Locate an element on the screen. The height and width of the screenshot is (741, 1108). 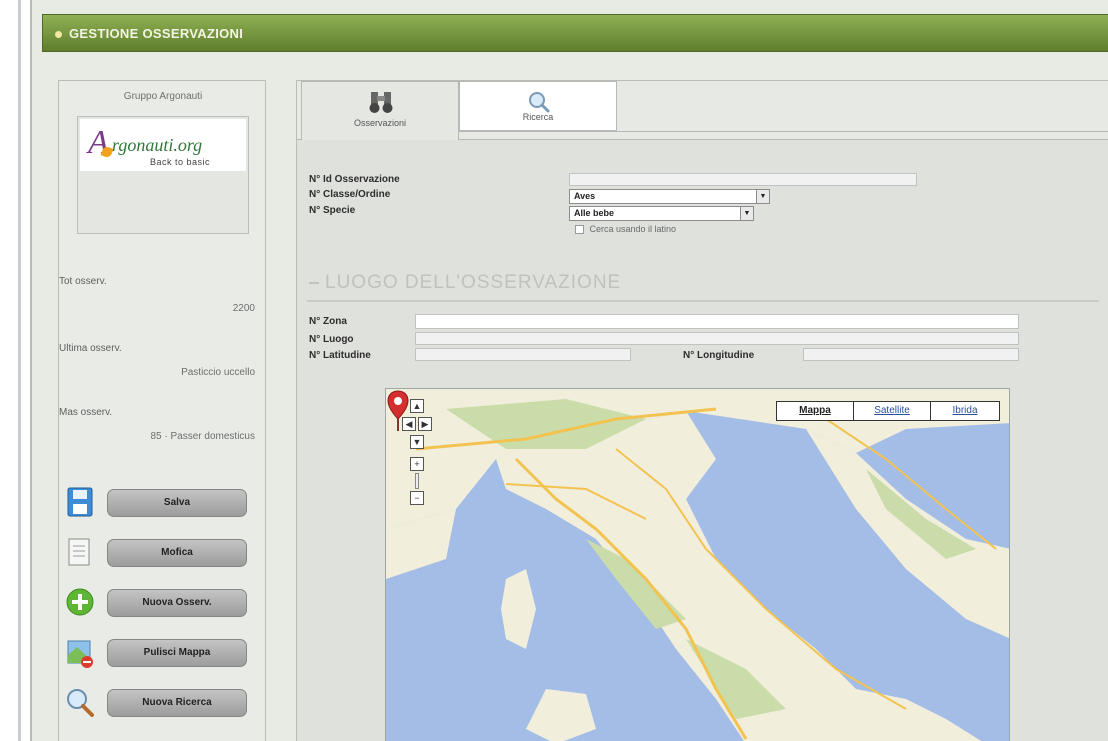
page-title: GESTIONE OSSERVAZIONI is located at coordinates (156, 33).